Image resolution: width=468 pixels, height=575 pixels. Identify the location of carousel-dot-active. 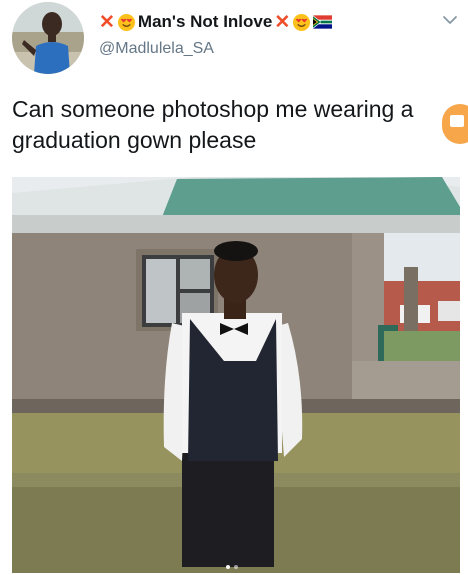
(228, 567).